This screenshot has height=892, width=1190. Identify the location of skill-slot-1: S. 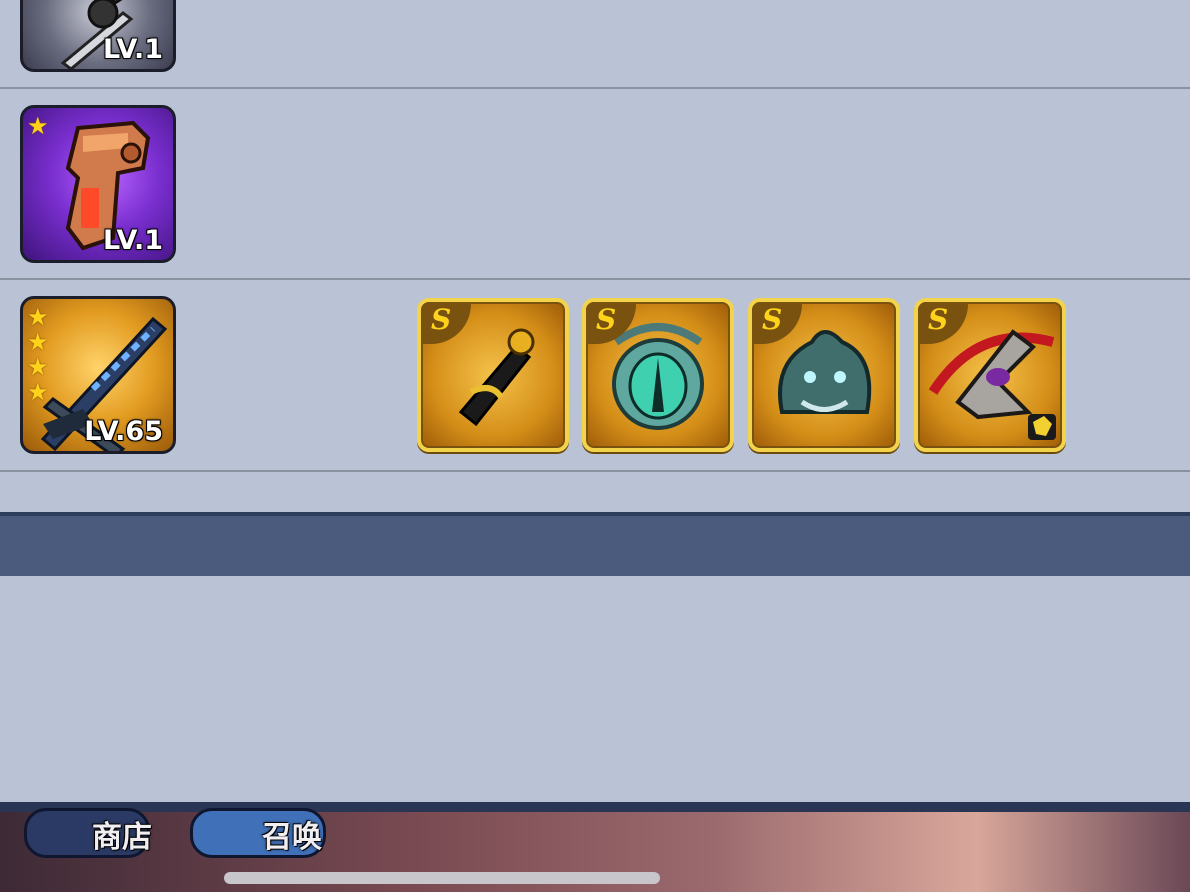
(493, 375).